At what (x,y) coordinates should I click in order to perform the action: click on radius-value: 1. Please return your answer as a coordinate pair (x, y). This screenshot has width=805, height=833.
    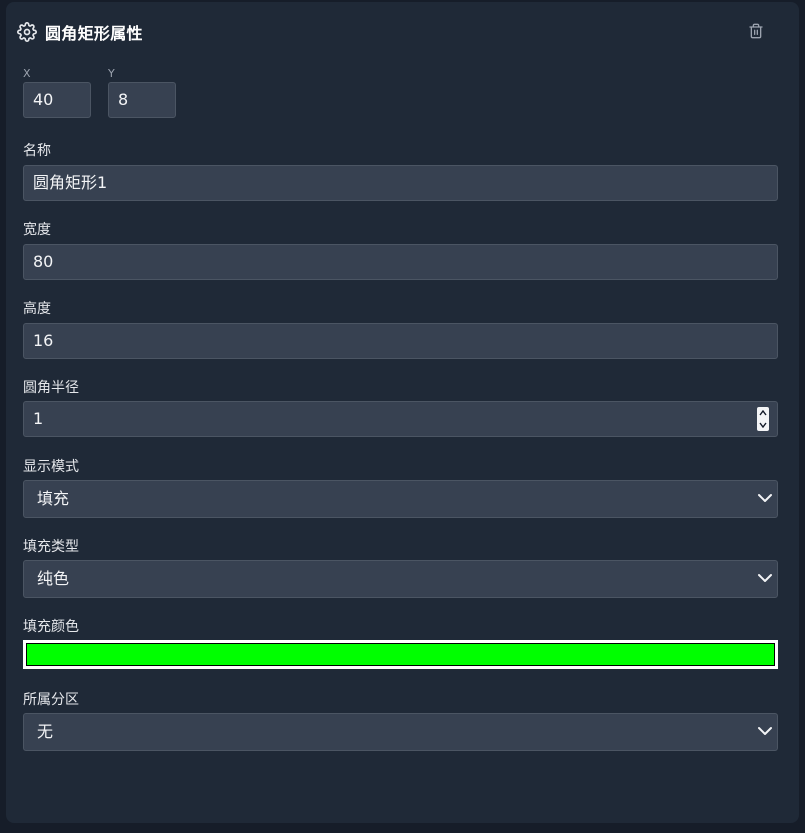
    Looking at the image, I should click on (38, 418).